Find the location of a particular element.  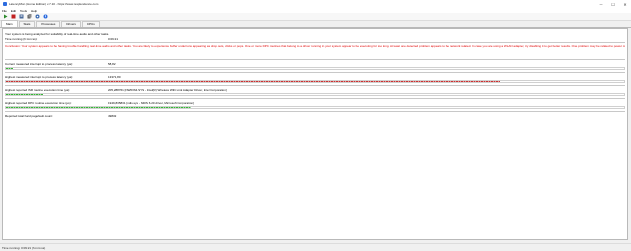

time-running-label: Time running (h:mm:ss): is located at coordinates (21, 39).